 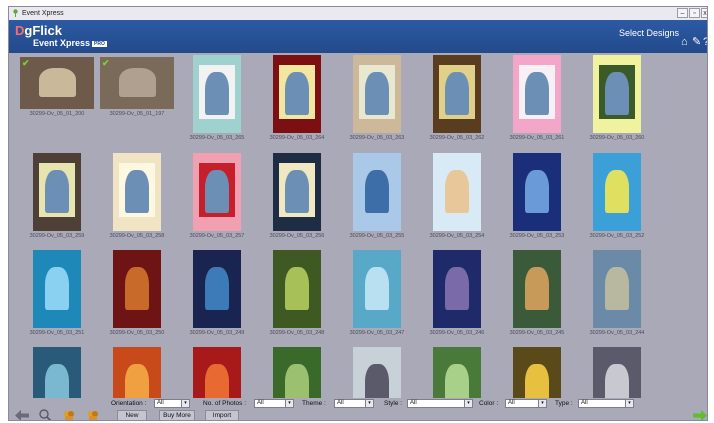 What do you see at coordinates (137, 114) in the screenshot?
I see `design-id-label: 30299-Ov_05_01_197` at bounding box center [137, 114].